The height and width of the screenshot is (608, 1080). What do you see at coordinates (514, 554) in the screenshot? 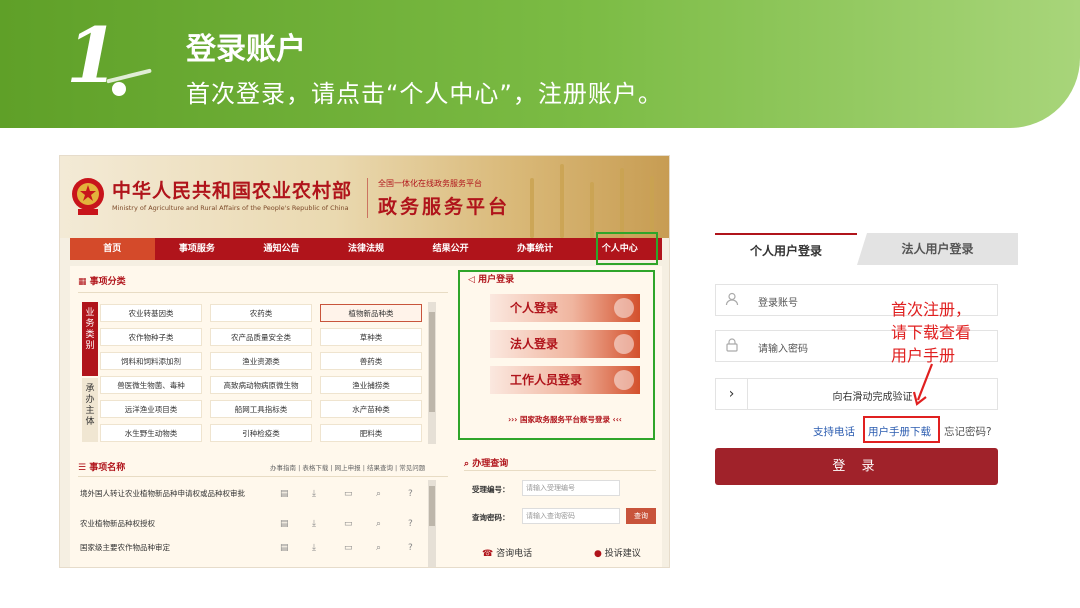
I see `hotline-label: 咨询电话` at bounding box center [514, 554].